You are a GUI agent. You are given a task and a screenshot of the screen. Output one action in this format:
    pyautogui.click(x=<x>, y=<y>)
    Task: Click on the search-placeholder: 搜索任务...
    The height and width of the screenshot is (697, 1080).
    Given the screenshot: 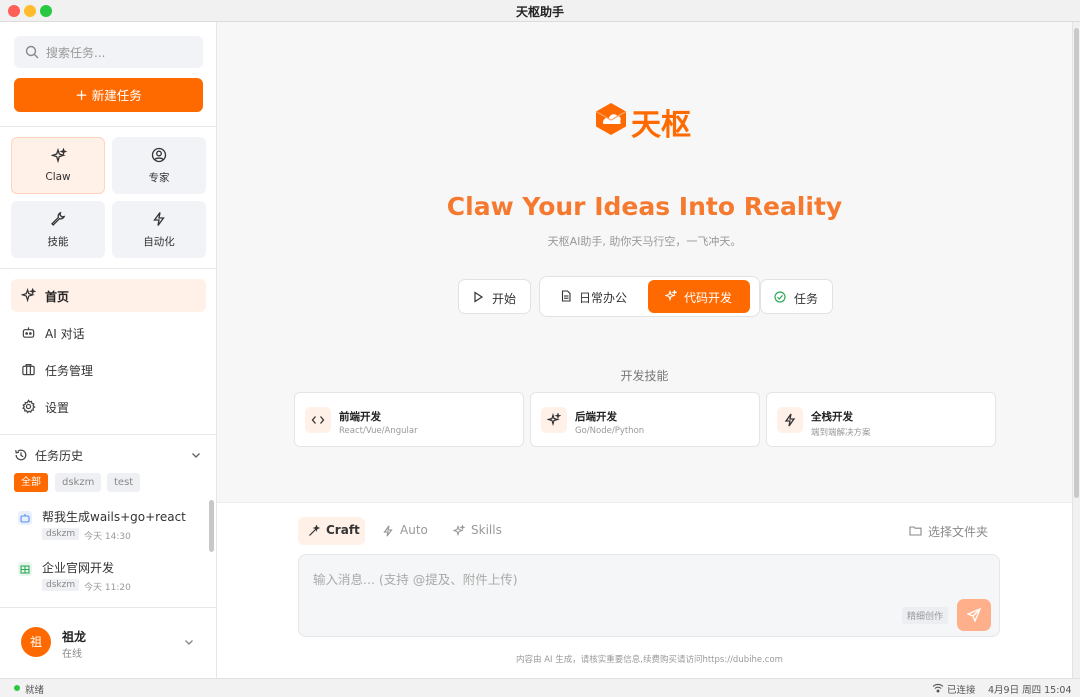 What is the action you would take?
    pyautogui.click(x=76, y=53)
    